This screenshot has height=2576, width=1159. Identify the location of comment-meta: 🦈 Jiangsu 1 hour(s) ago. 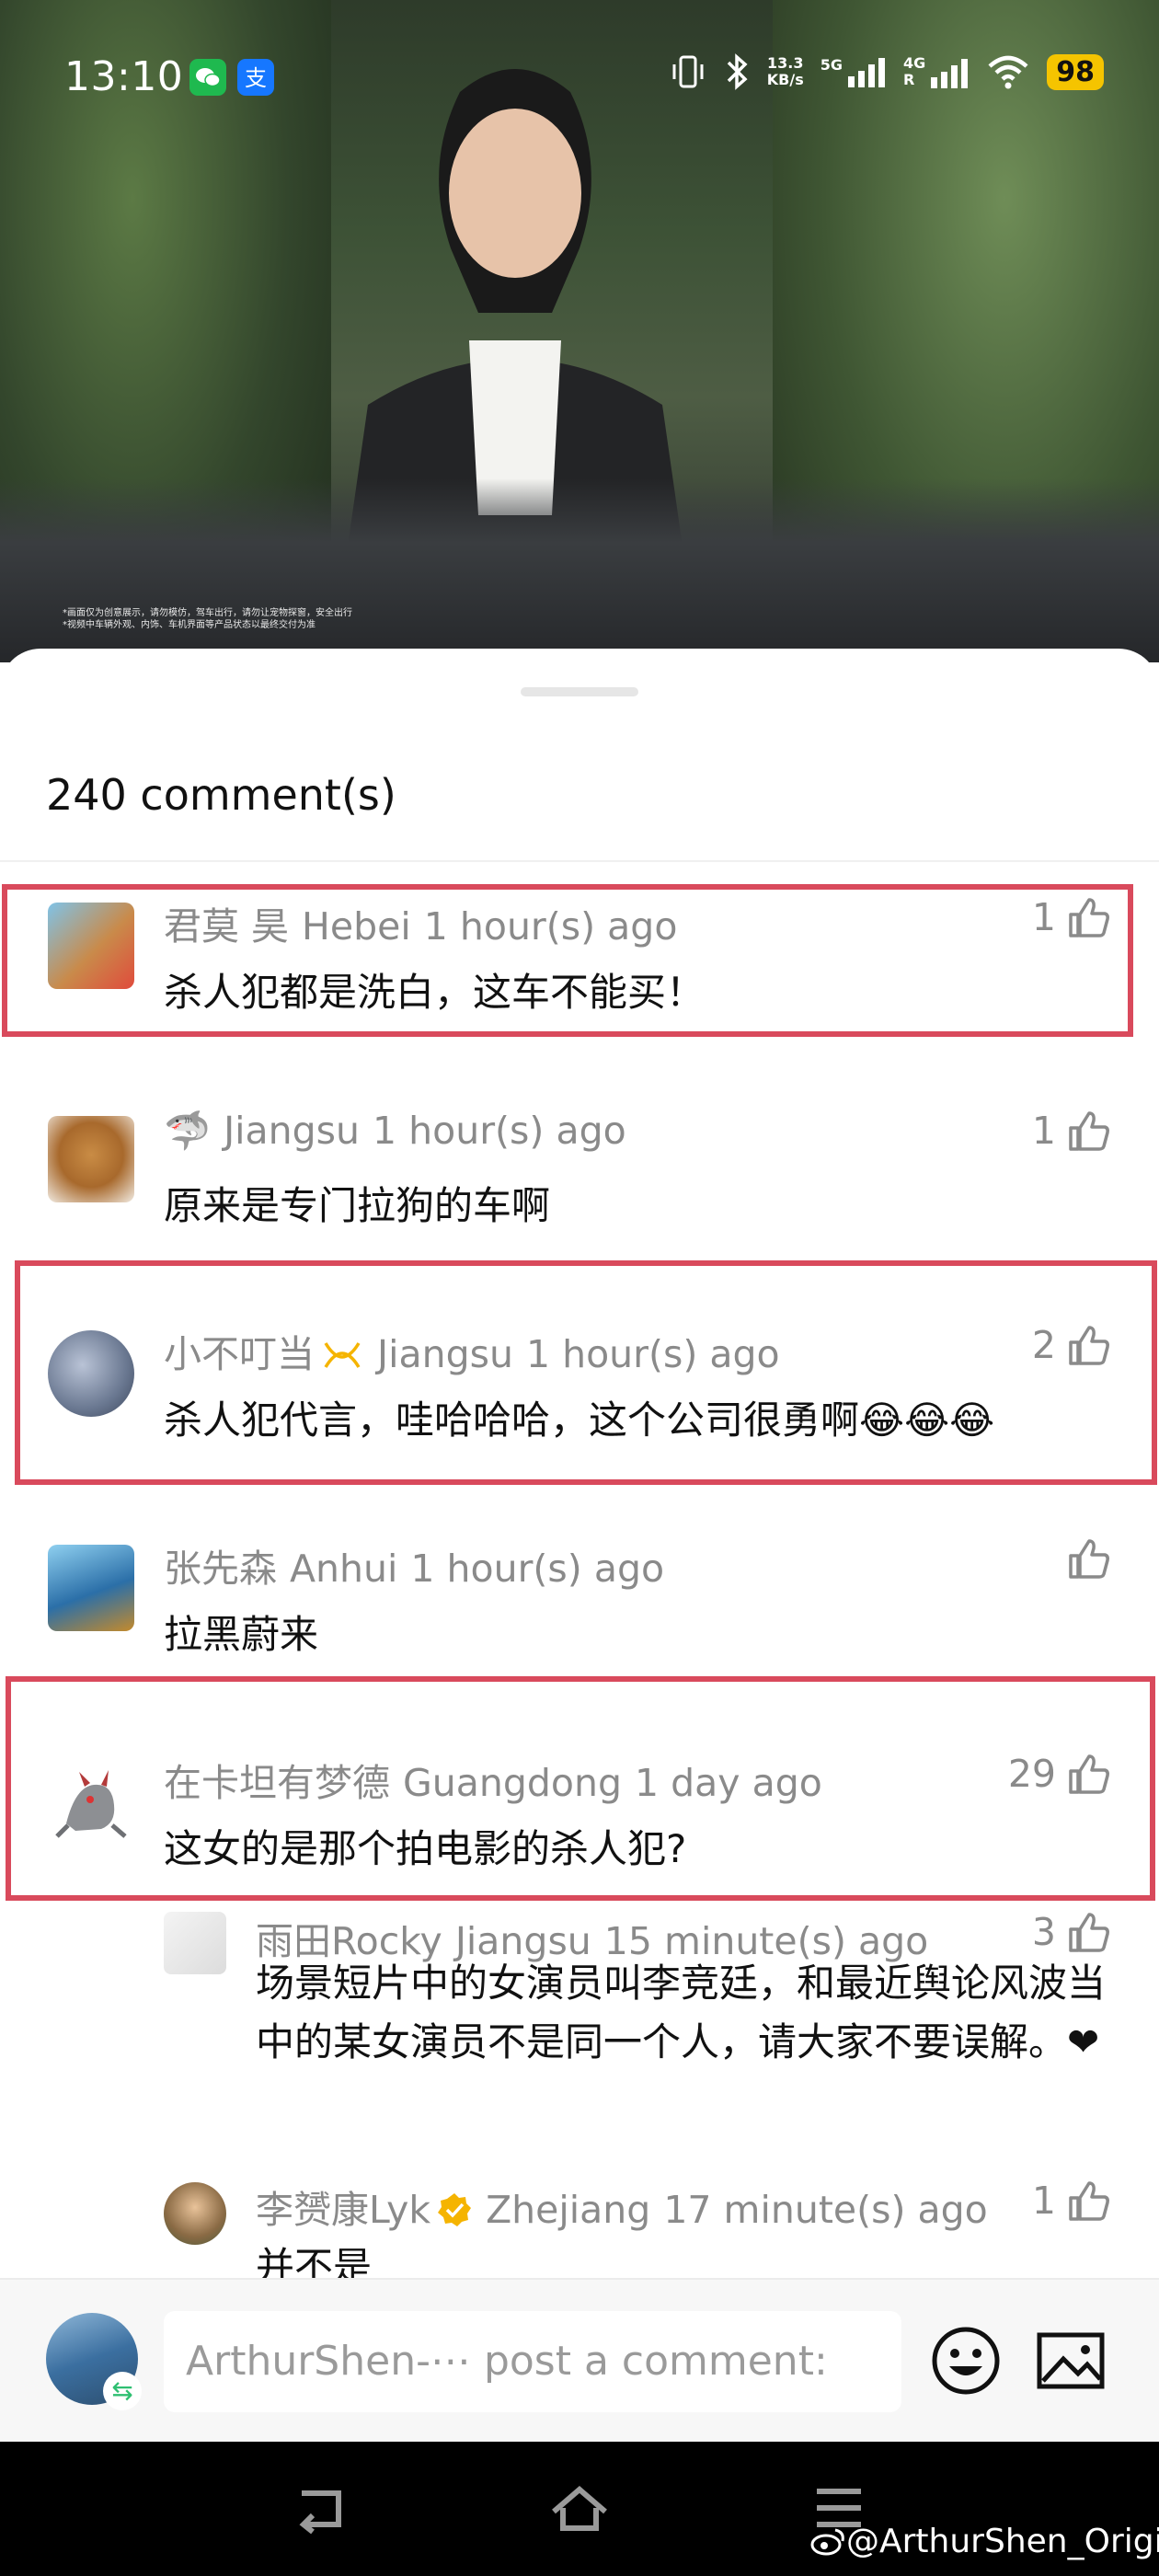
(401, 1131).